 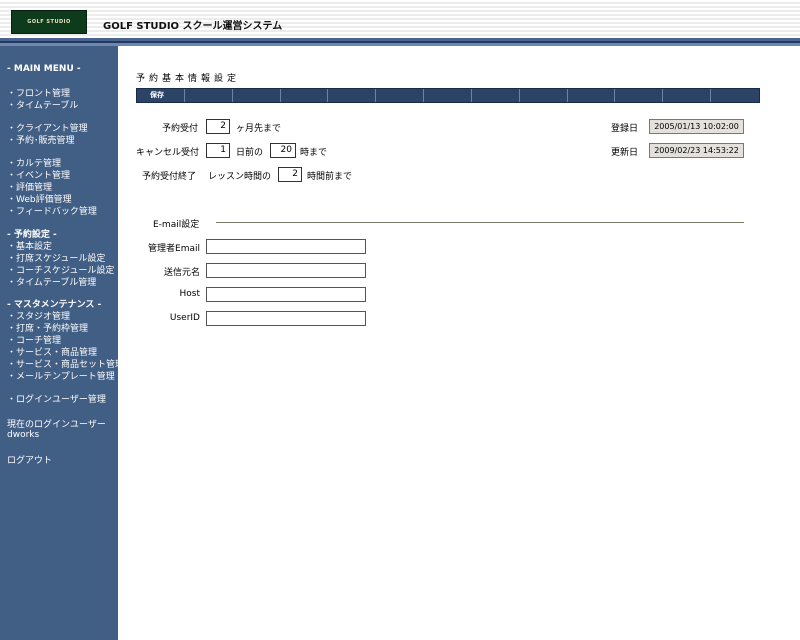 I want to click on host-input, so click(x=286, y=294).